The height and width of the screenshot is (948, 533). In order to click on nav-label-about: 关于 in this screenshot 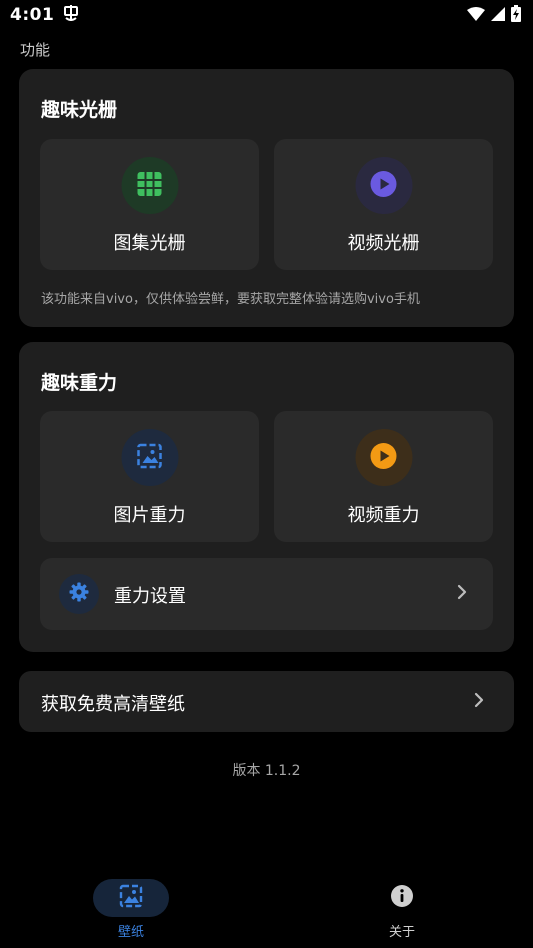, I will do `click(401, 932)`.